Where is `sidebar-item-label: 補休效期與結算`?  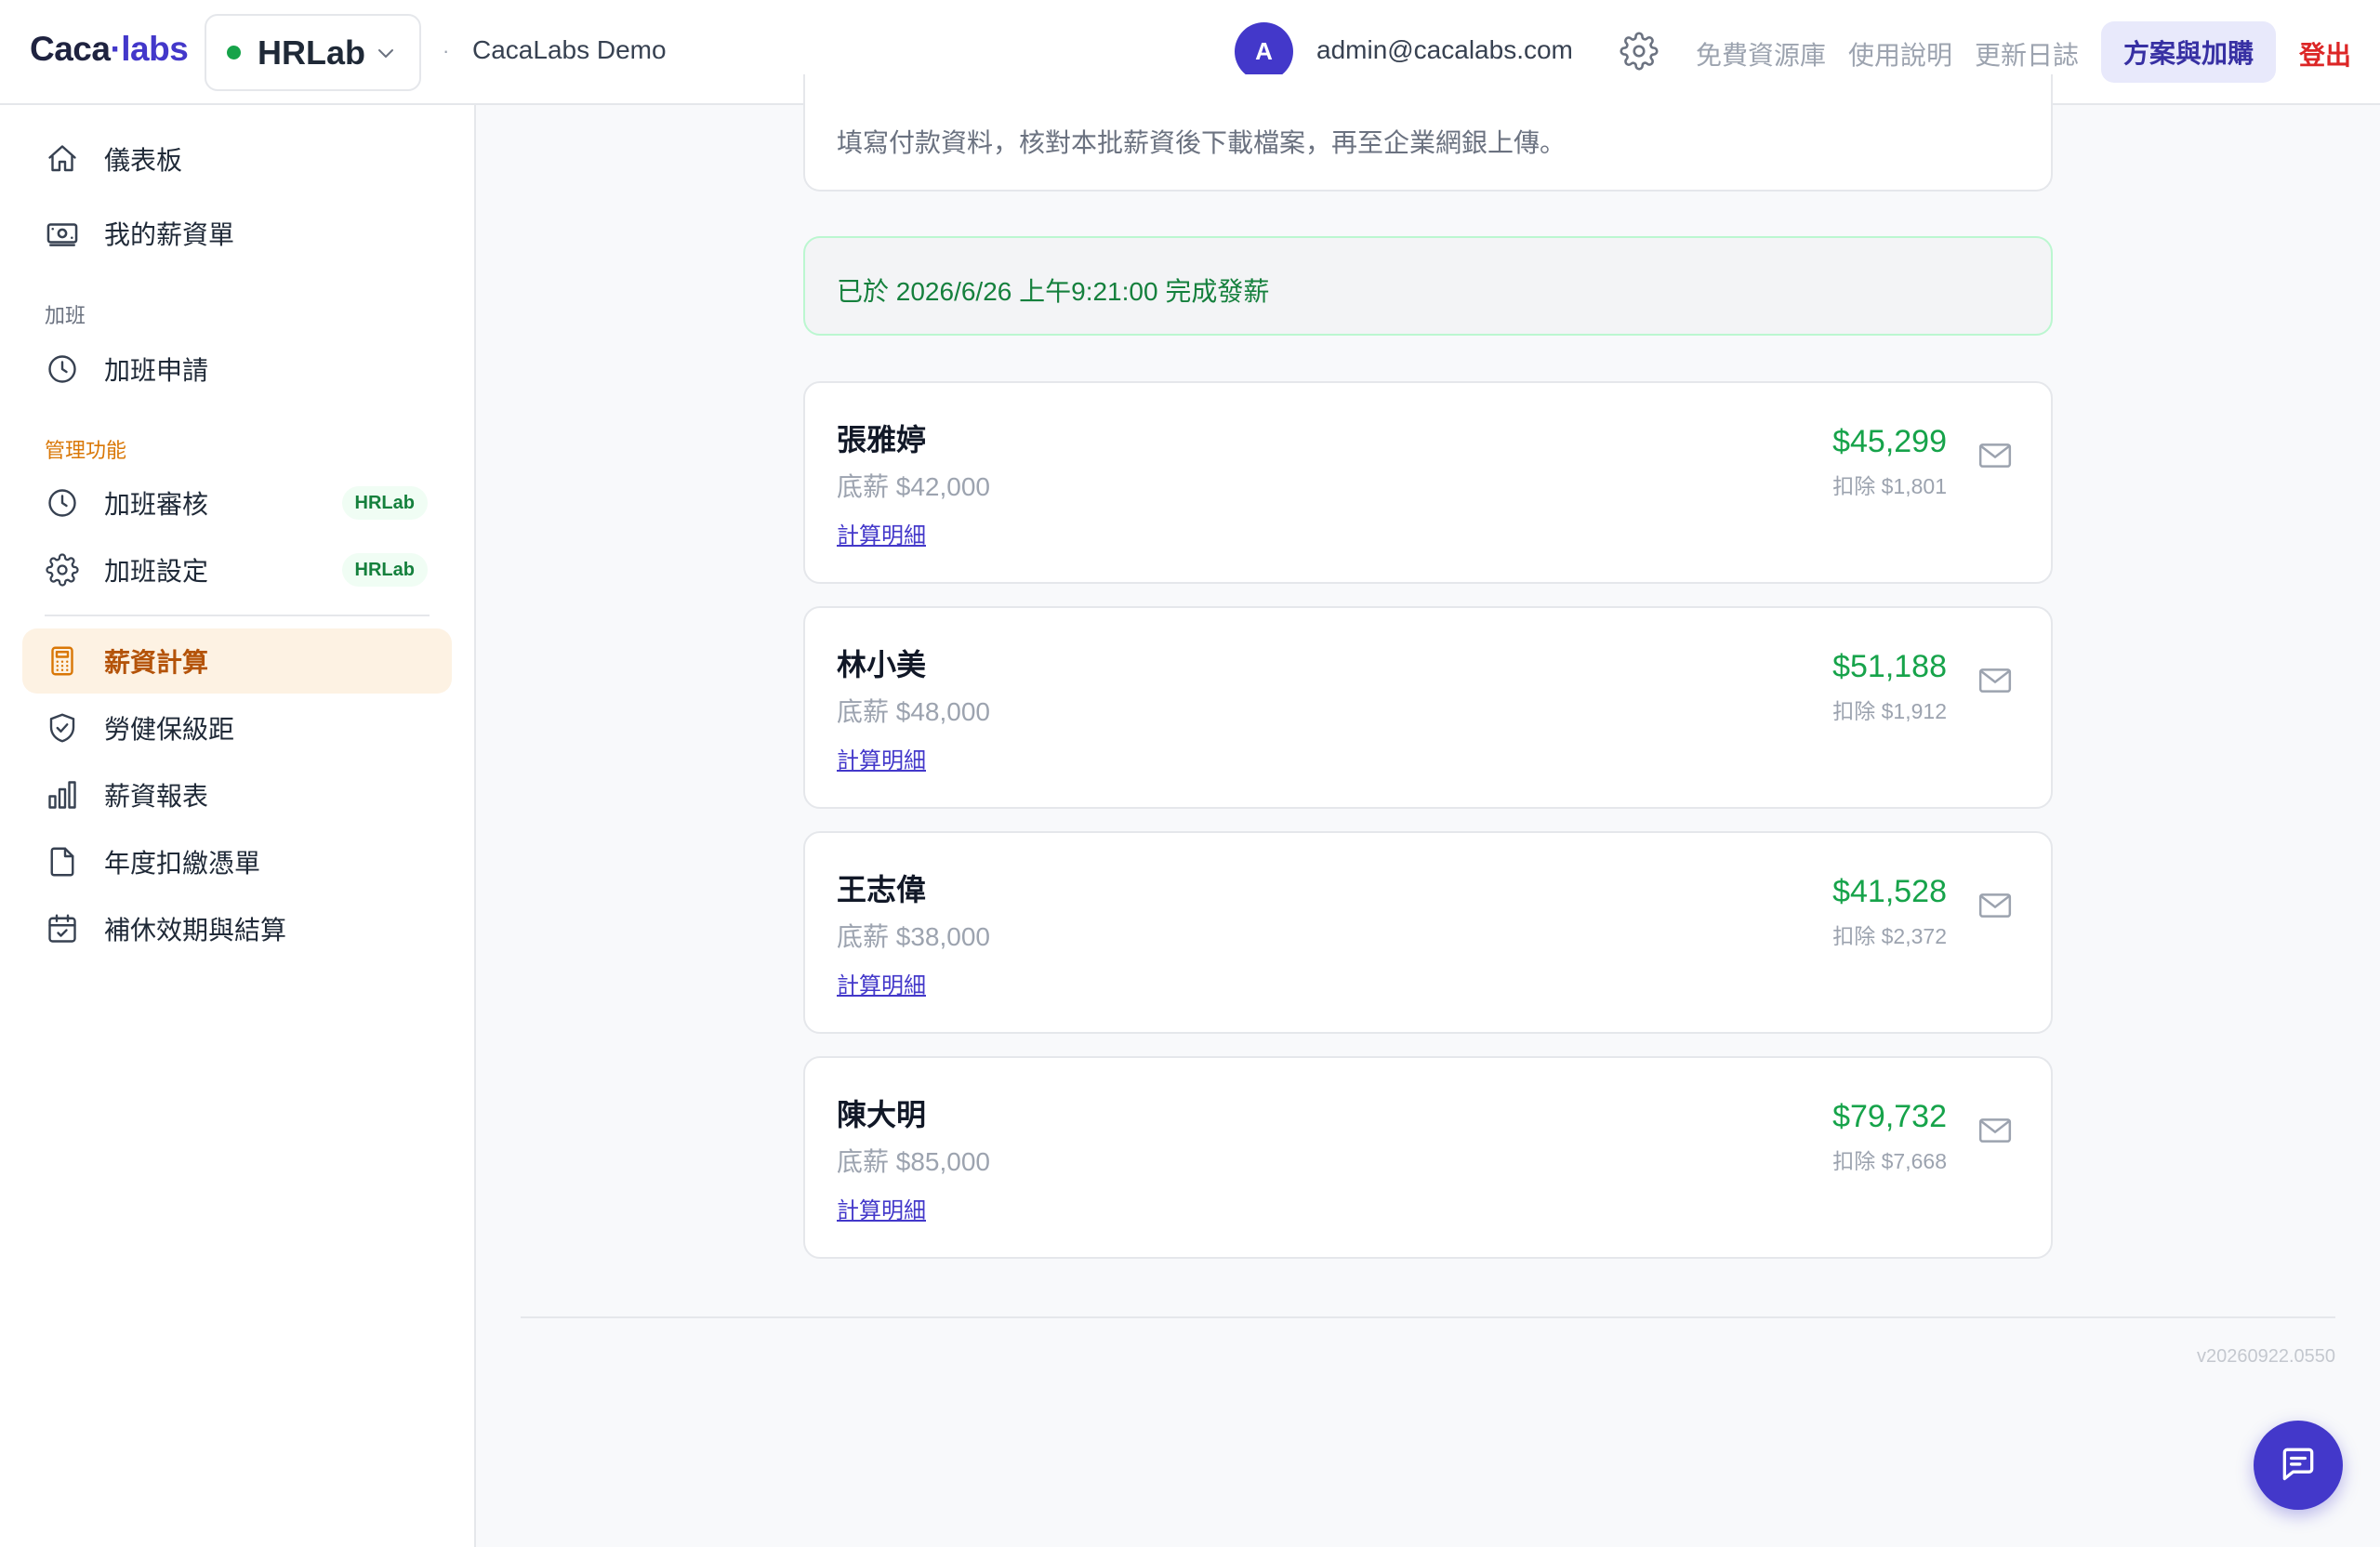 sidebar-item-label: 補休效期與結算 is located at coordinates (195, 930).